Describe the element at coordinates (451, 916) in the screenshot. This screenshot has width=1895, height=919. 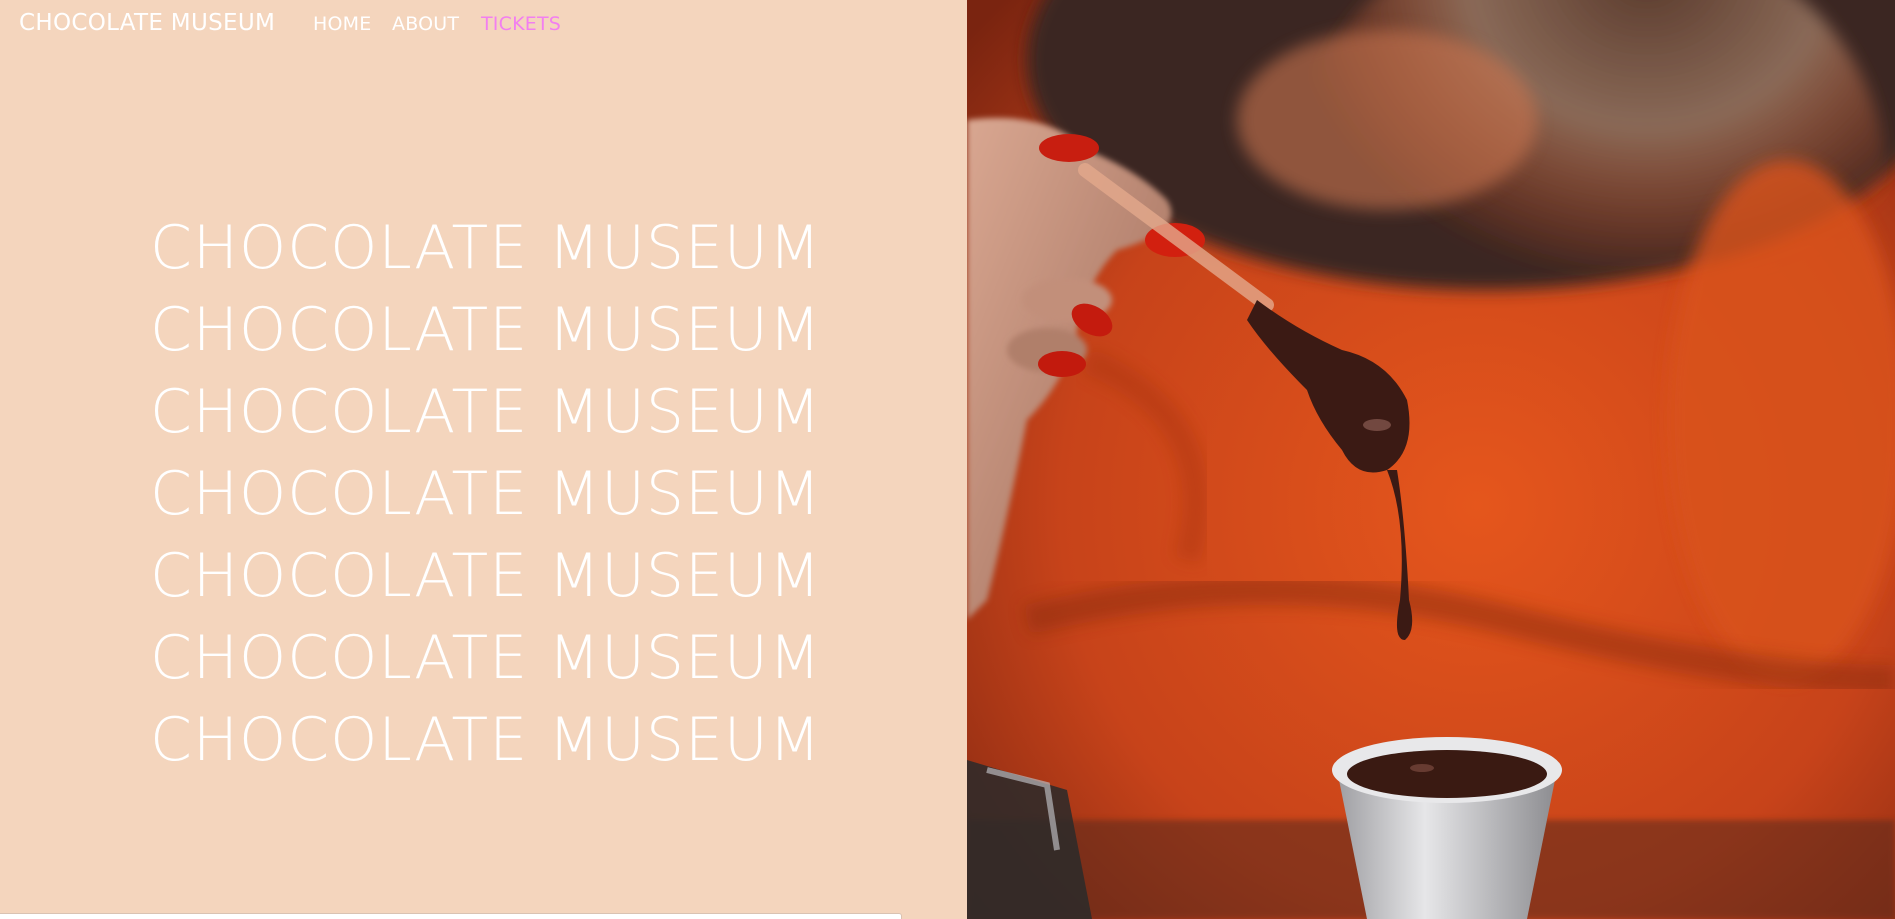
I see `bottom-card-edge` at that location.